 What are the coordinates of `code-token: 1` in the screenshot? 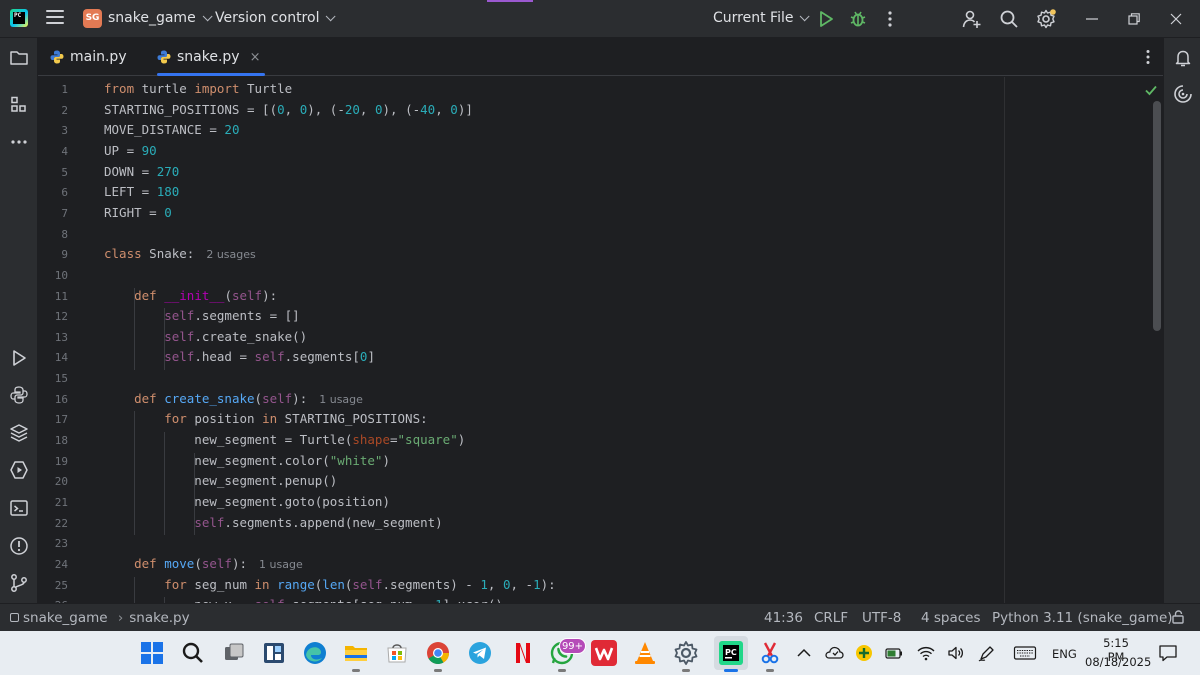 It's located at (484, 584).